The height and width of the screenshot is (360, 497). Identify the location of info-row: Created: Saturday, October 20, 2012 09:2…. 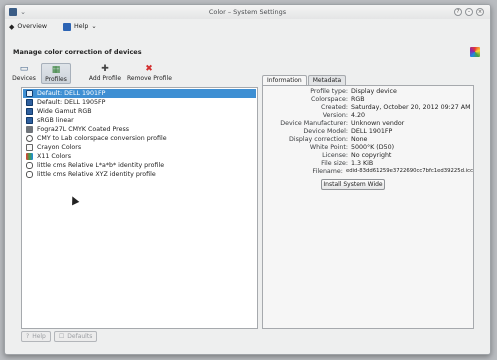
(369, 108).